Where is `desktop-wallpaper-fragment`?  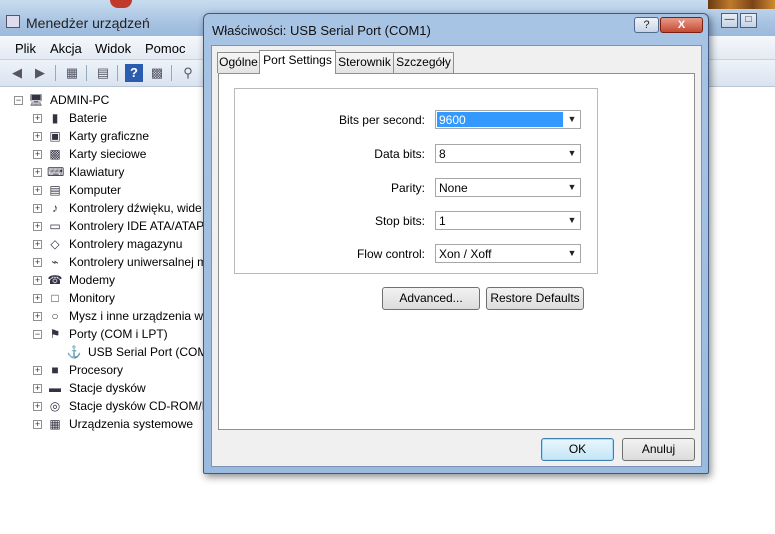 desktop-wallpaper-fragment is located at coordinates (741, 4).